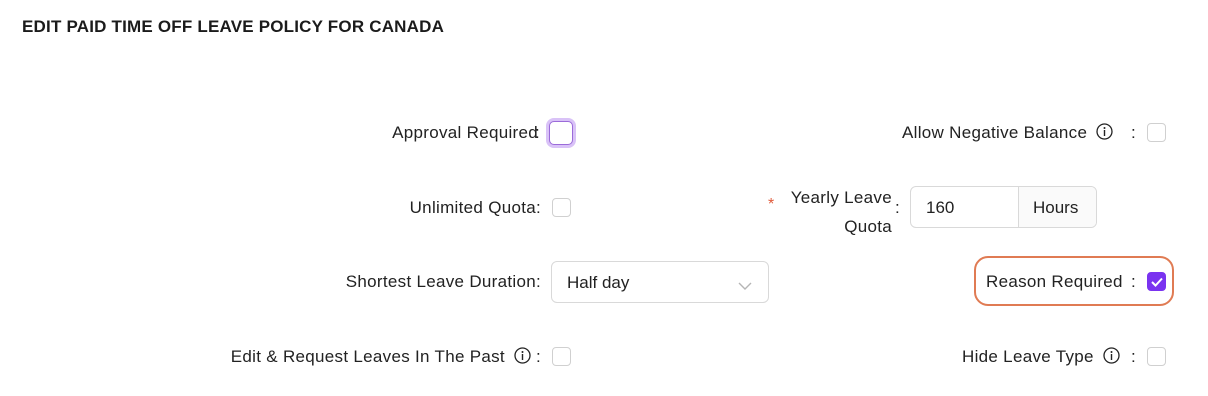 This screenshot has width=1208, height=396. What do you see at coordinates (1028, 356) in the screenshot?
I see `hide-leave-type-text: Hide Leave Type` at bounding box center [1028, 356].